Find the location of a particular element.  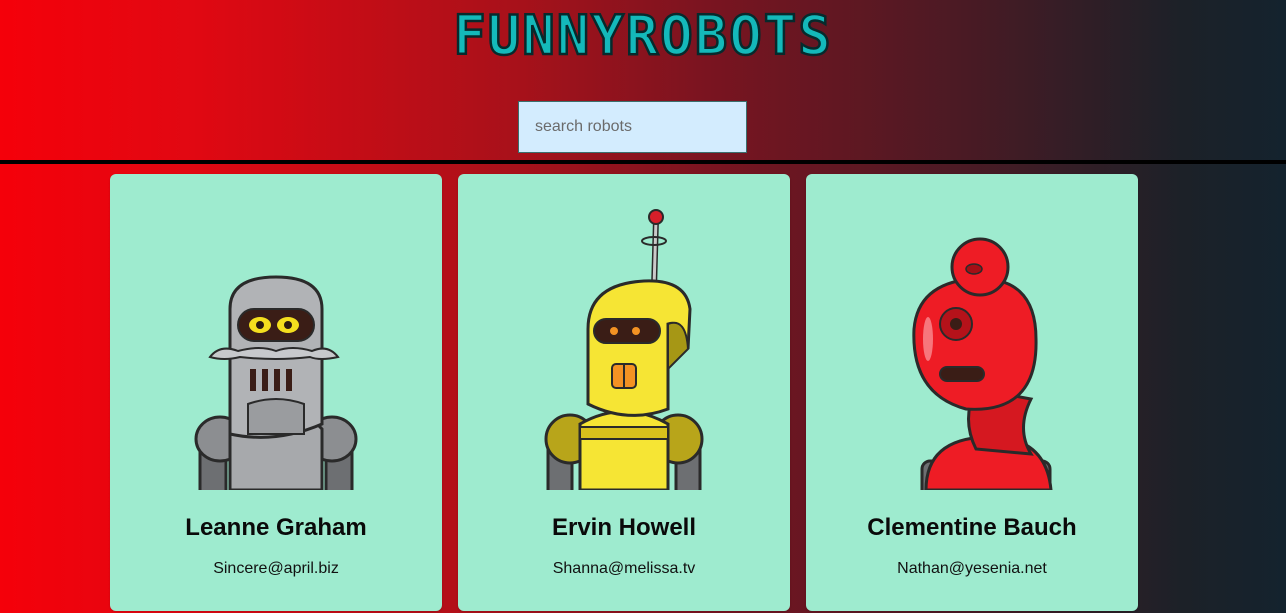

robot-avatar-yellow-icon is located at coordinates (624, 344).